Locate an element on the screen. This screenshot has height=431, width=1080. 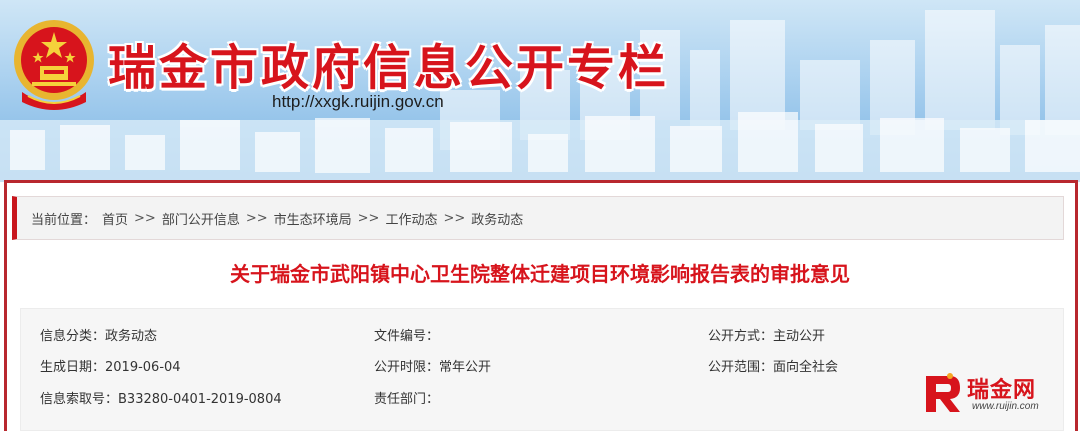
meta-date-label: 生成日期： is located at coordinates (73, 367).